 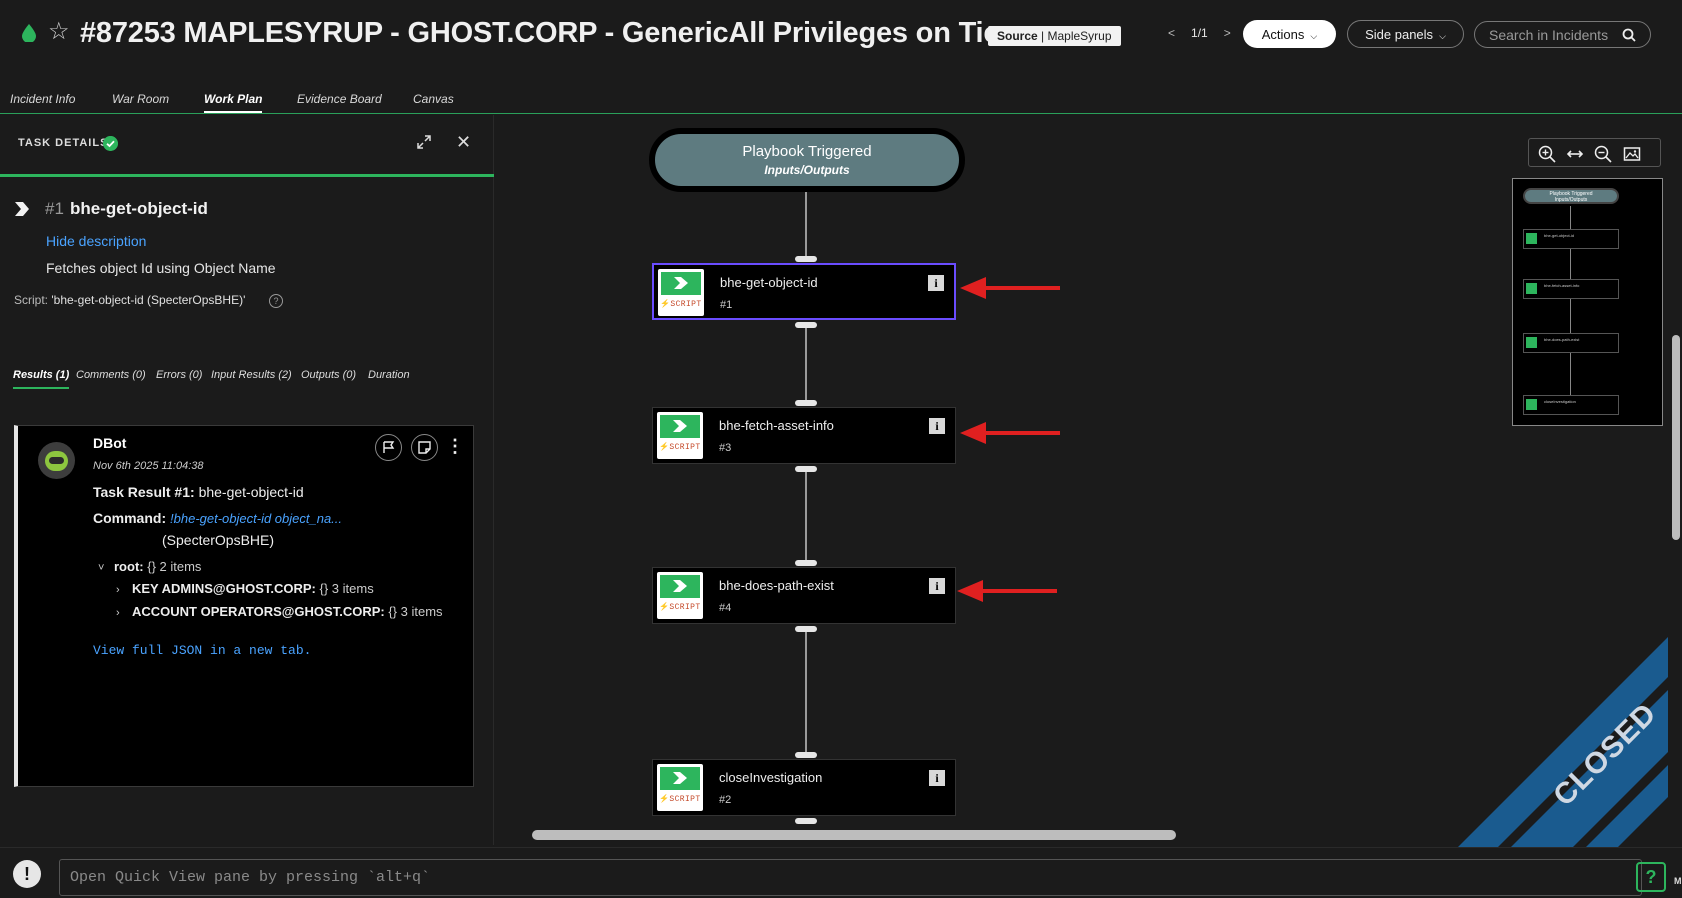 I want to click on hide-description-link: Hide description, so click(x=96, y=241).